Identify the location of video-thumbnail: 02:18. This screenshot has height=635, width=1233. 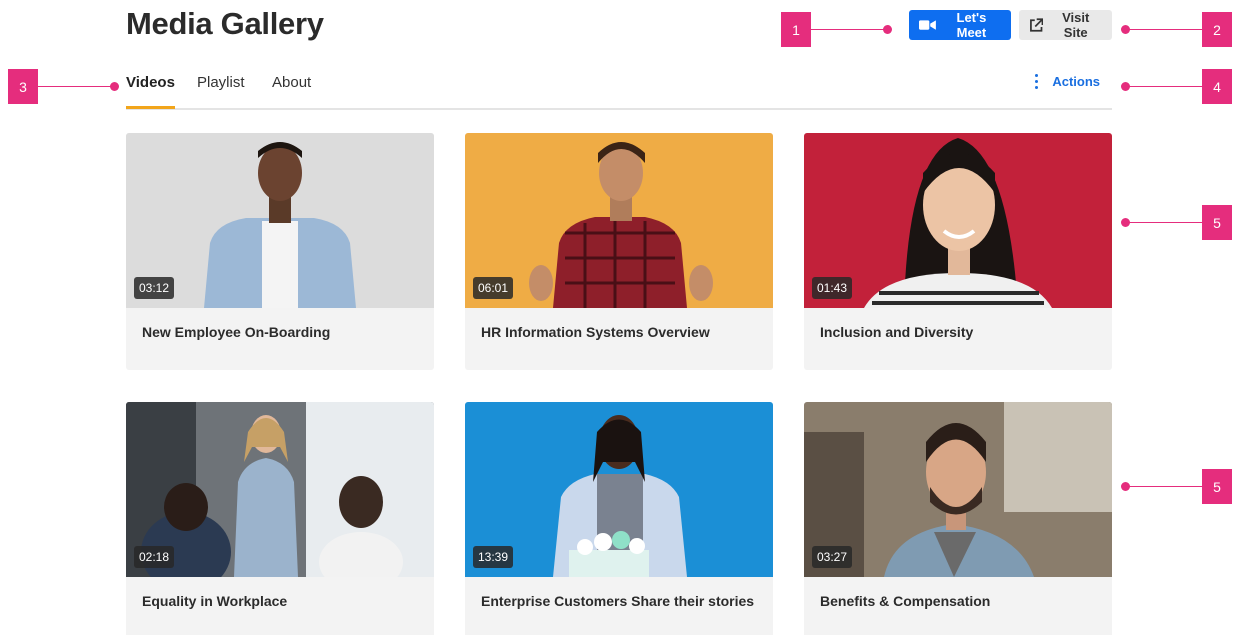
(280, 489).